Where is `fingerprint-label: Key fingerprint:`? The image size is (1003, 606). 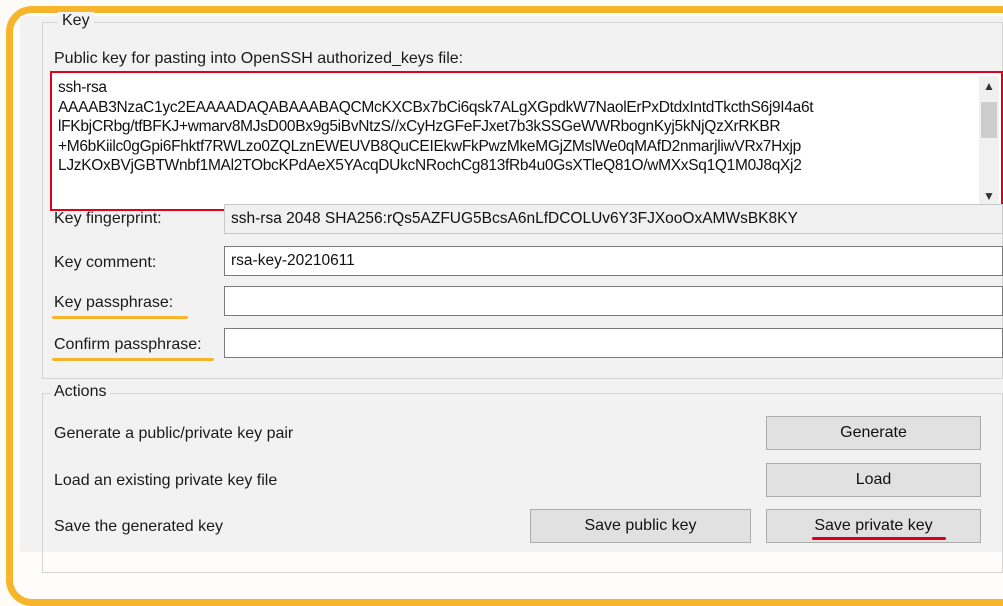 fingerprint-label: Key fingerprint: is located at coordinates (108, 218).